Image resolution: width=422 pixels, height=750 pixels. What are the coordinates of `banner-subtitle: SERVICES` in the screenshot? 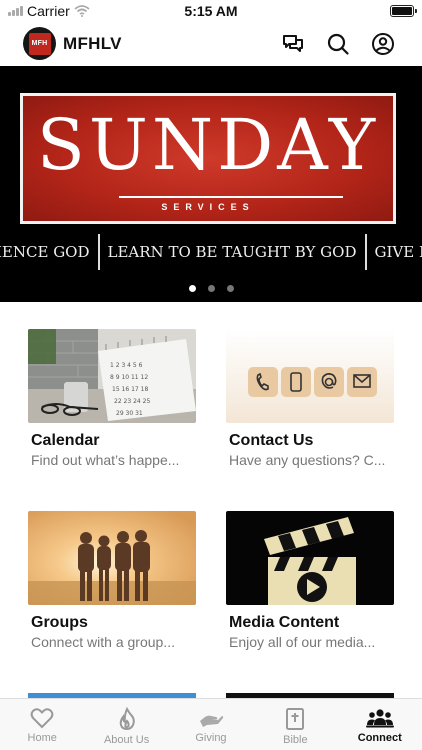 It's located at (208, 207).